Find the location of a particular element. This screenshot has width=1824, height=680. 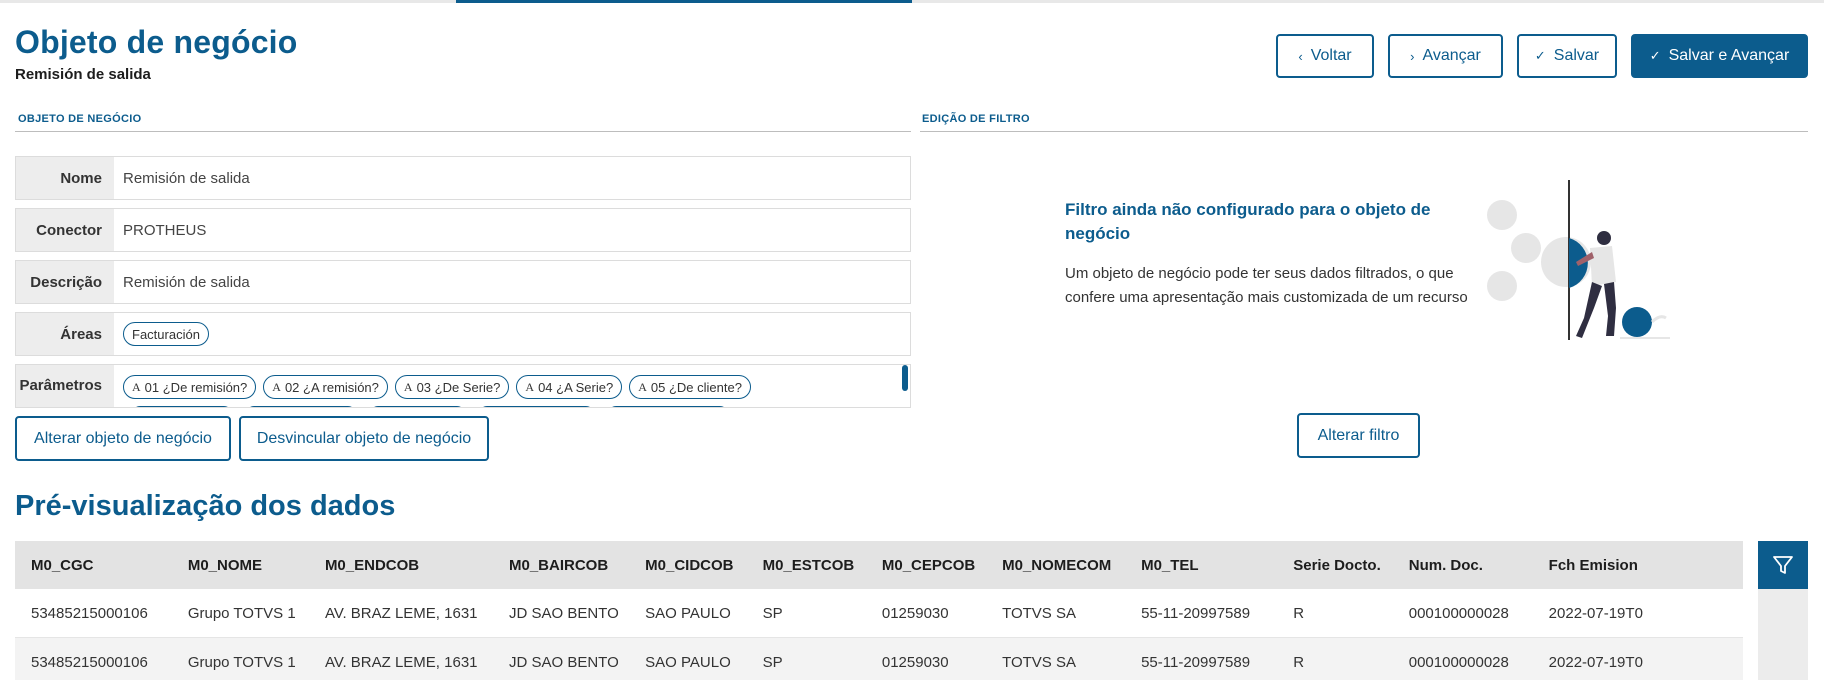

column-header: M0_BAIRCOB is located at coordinates (561, 565).